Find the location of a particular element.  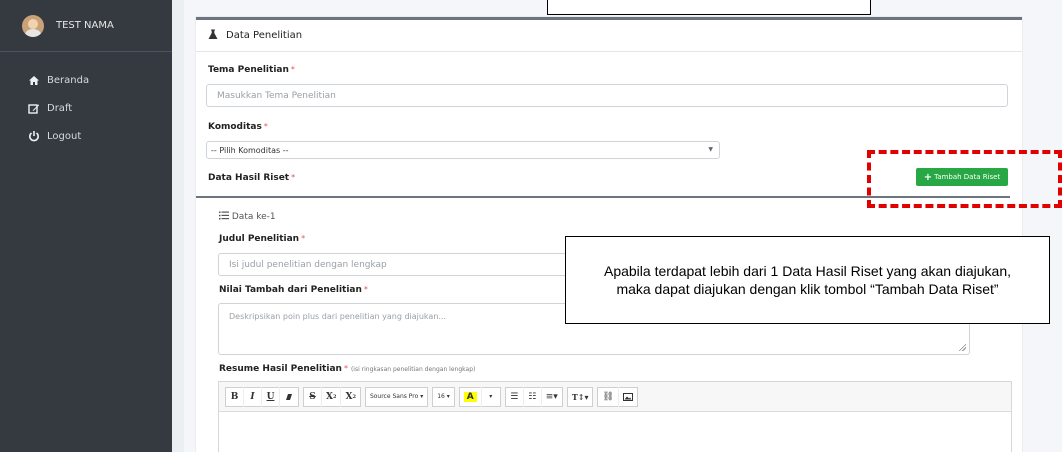

flask-icon is located at coordinates (213, 36).